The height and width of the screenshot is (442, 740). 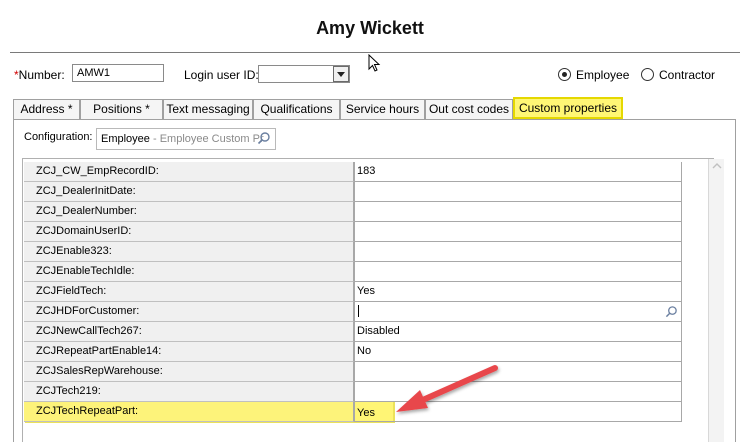 I want to click on number-label: *Number:, so click(x=39, y=75).